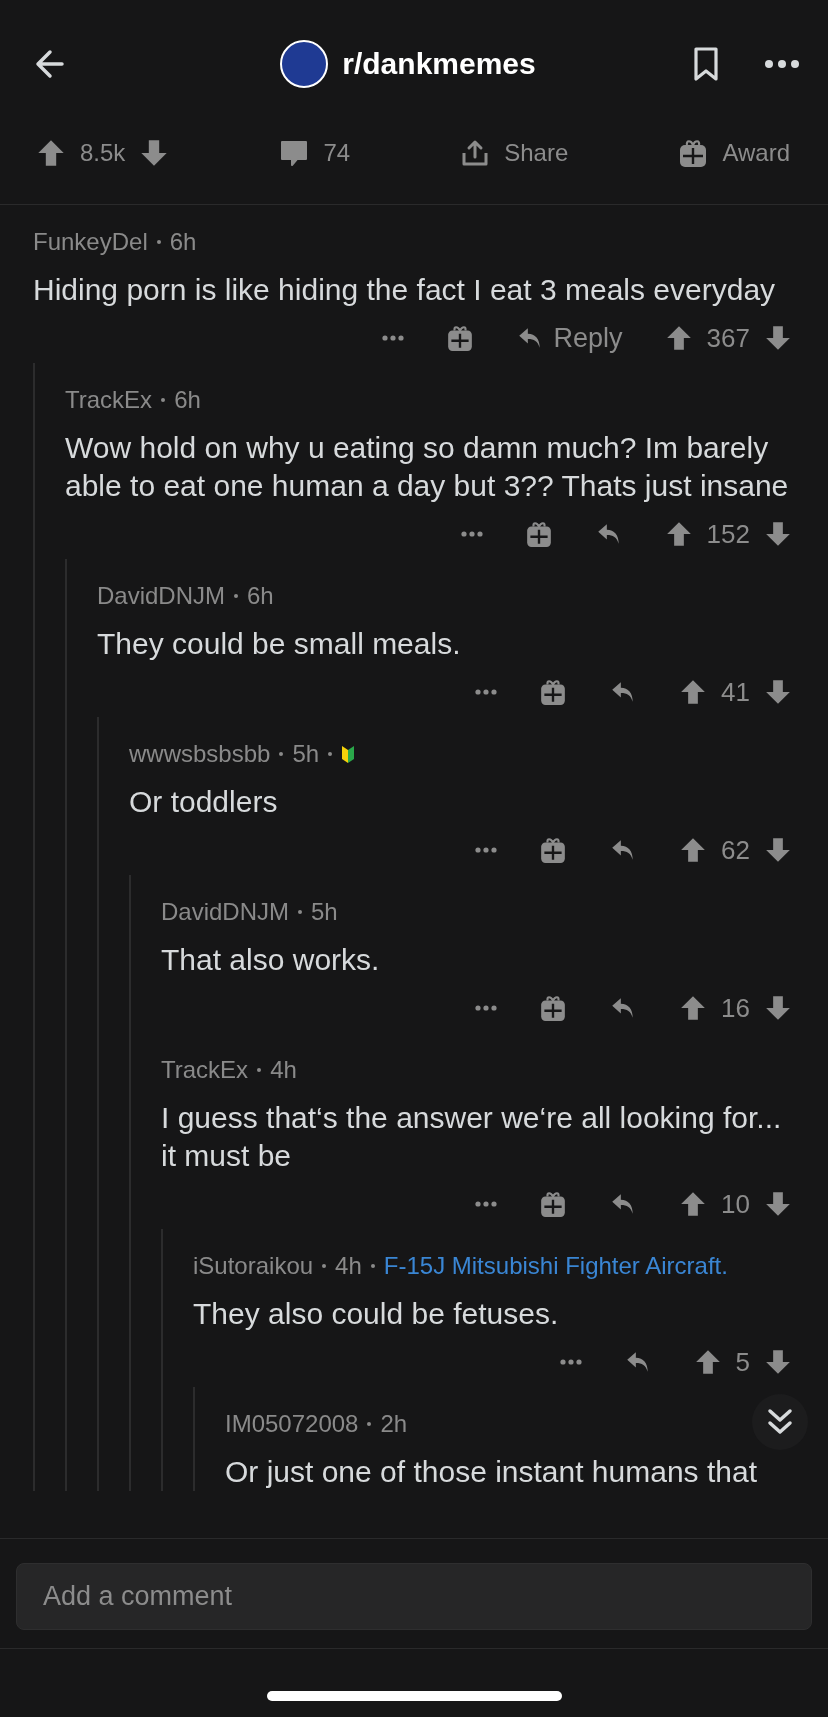  Describe the element at coordinates (569, 338) in the screenshot. I see `reply-button: Reply` at that location.